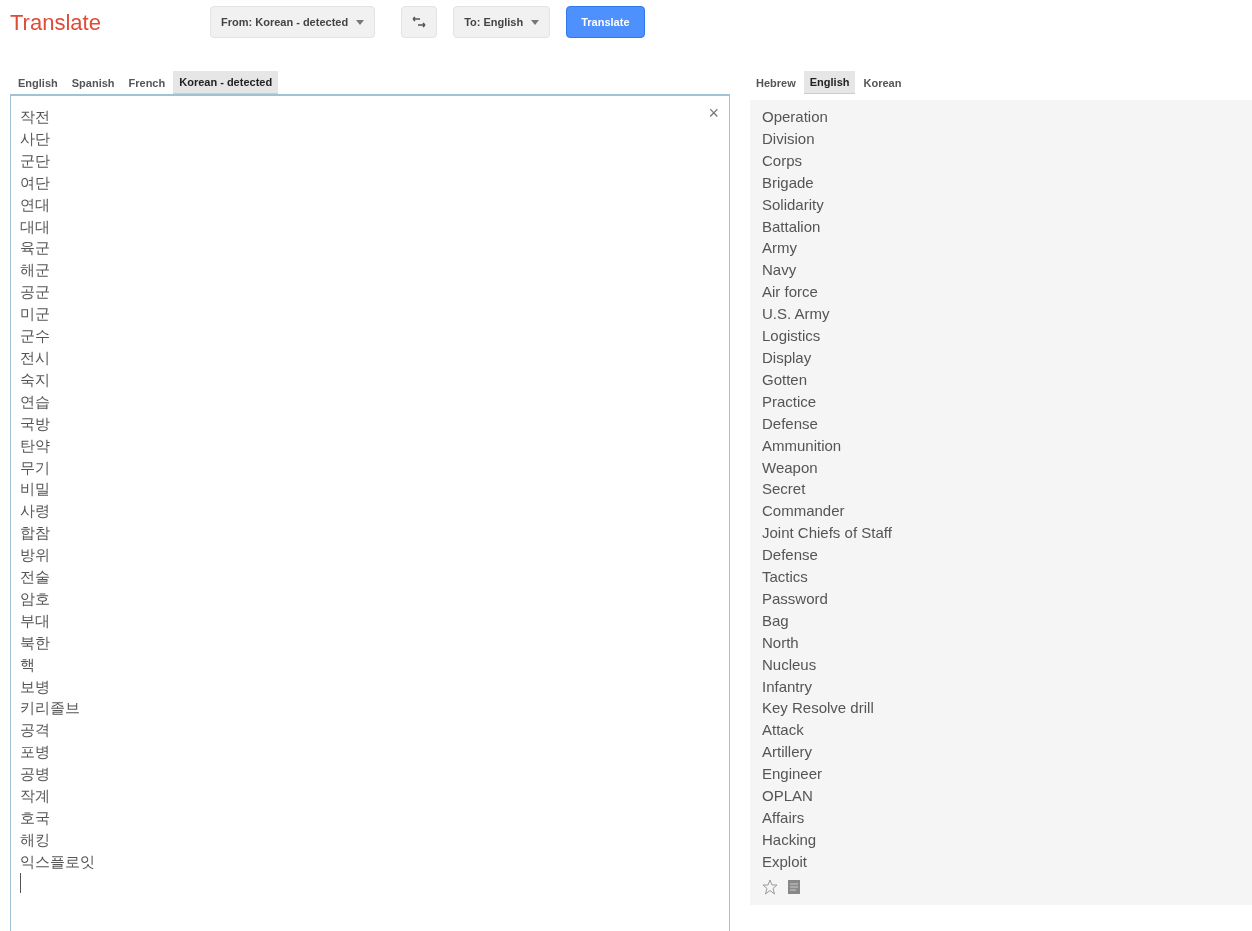 The height and width of the screenshot is (931, 1252). What do you see at coordinates (788, 182) in the screenshot?
I see `translation-line: Brigade` at bounding box center [788, 182].